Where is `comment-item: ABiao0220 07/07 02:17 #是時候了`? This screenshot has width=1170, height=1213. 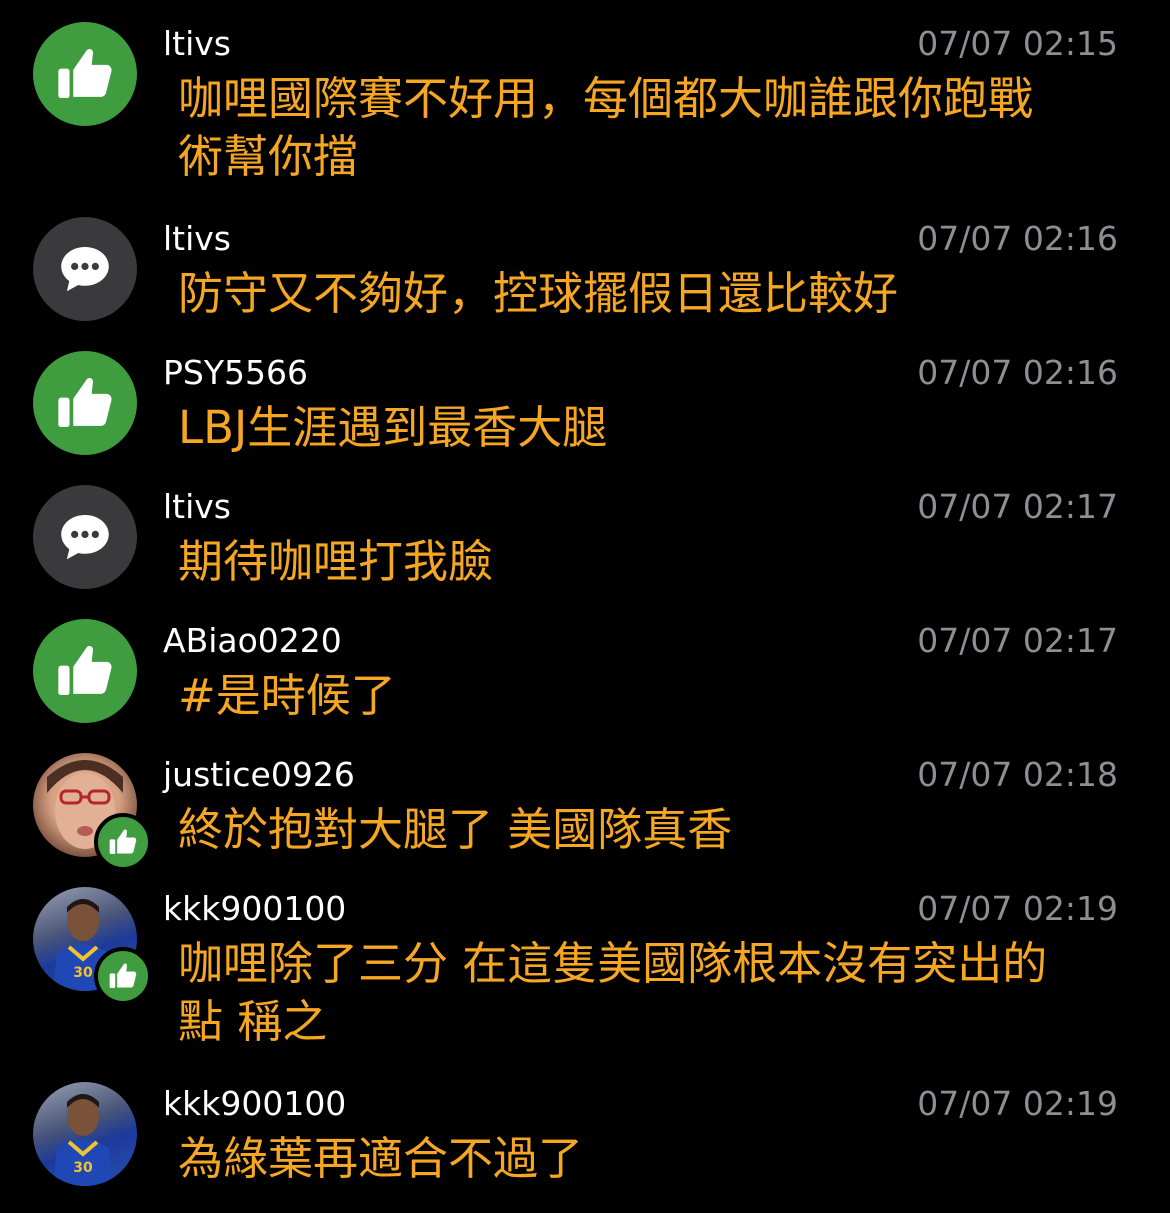 comment-item: ABiao0220 07/07 02:17 #是時候了 is located at coordinates (585, 674).